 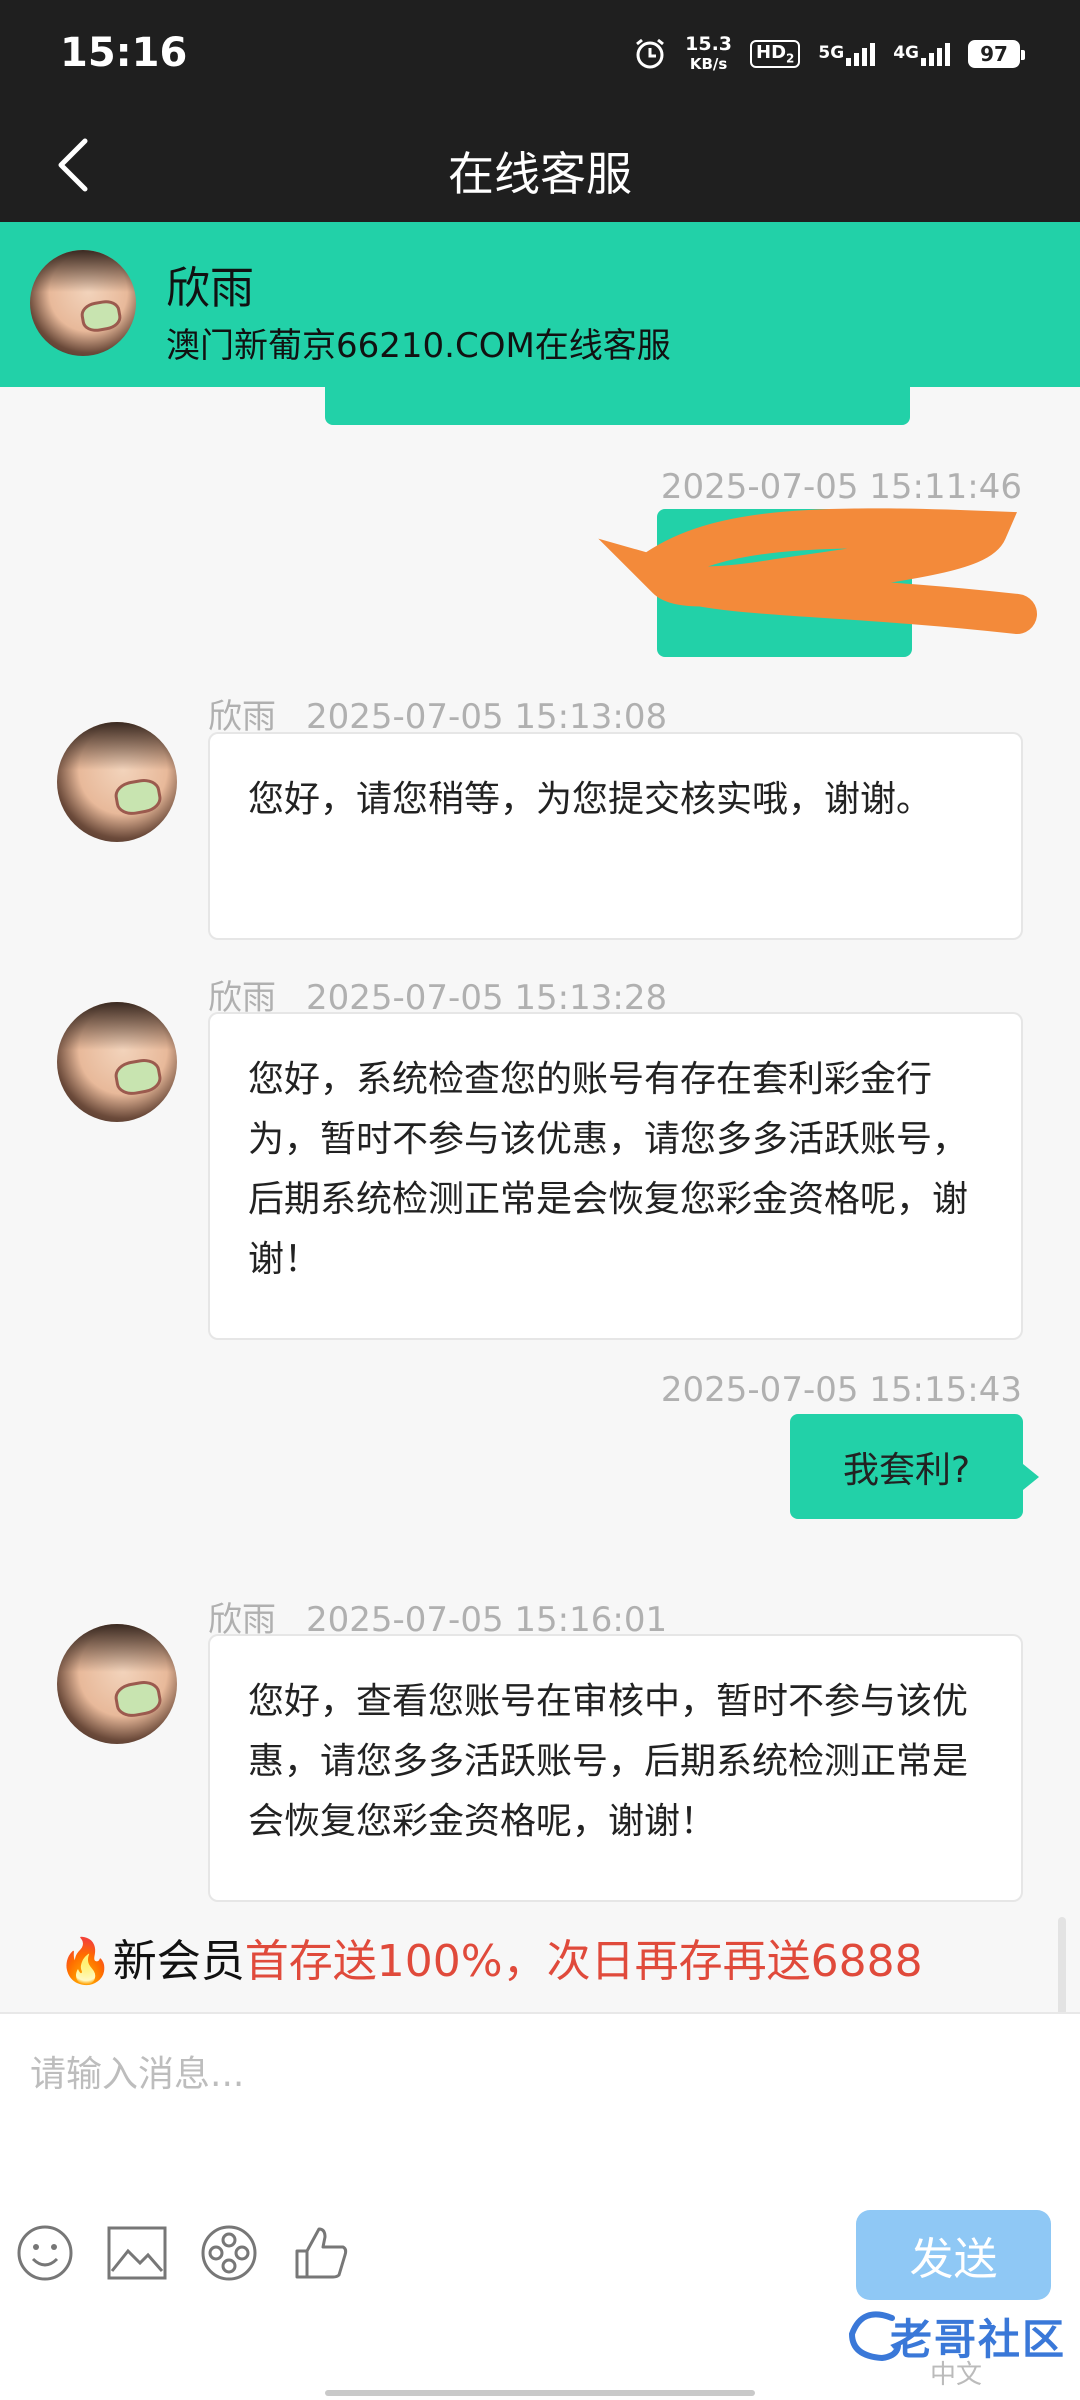 What do you see at coordinates (418, 346) in the screenshot?
I see `agent-subtitle: 澳门新葡京66210.COM在线客服` at bounding box center [418, 346].